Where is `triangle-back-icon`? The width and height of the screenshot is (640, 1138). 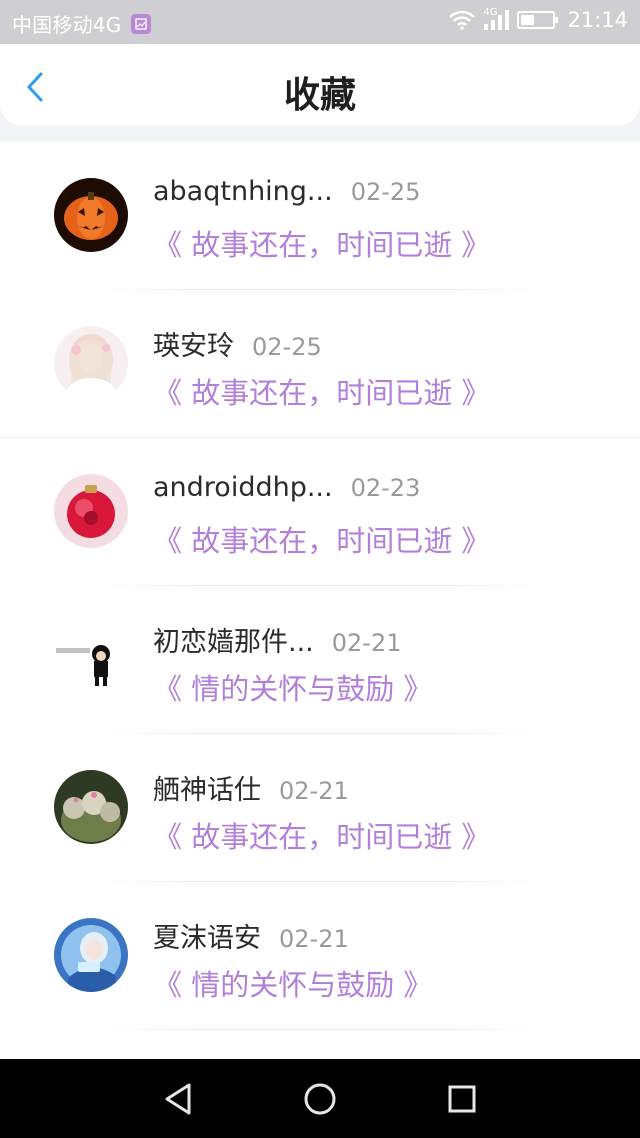 triangle-back-icon is located at coordinates (178, 1099).